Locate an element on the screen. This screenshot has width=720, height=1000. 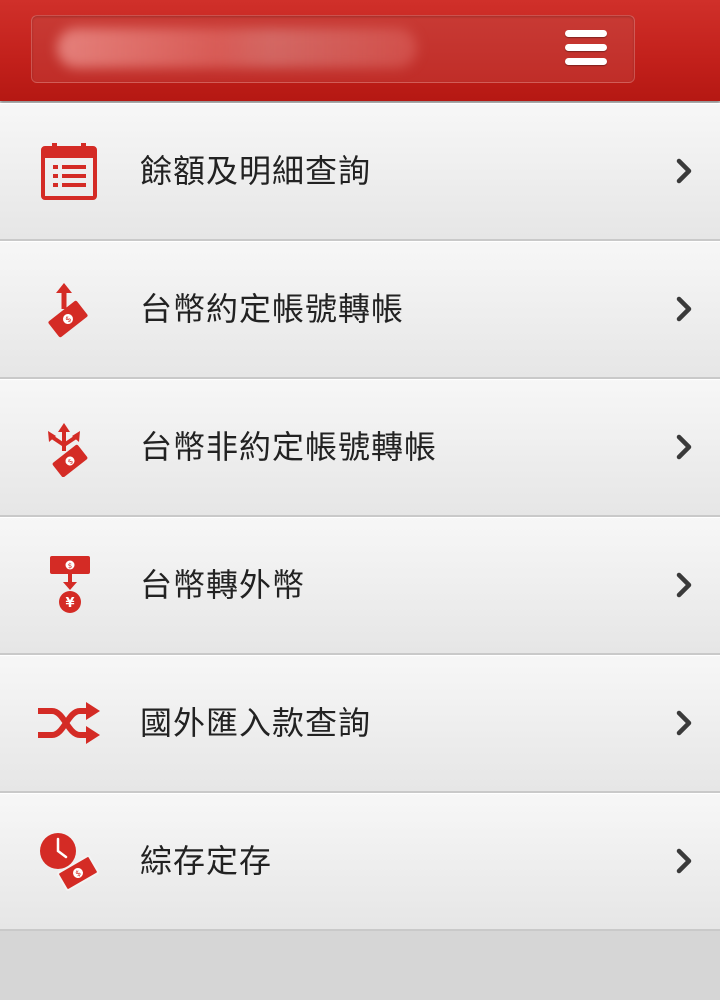
money-transfer-multi-arrow-icon: $ is located at coordinates (68, 447).